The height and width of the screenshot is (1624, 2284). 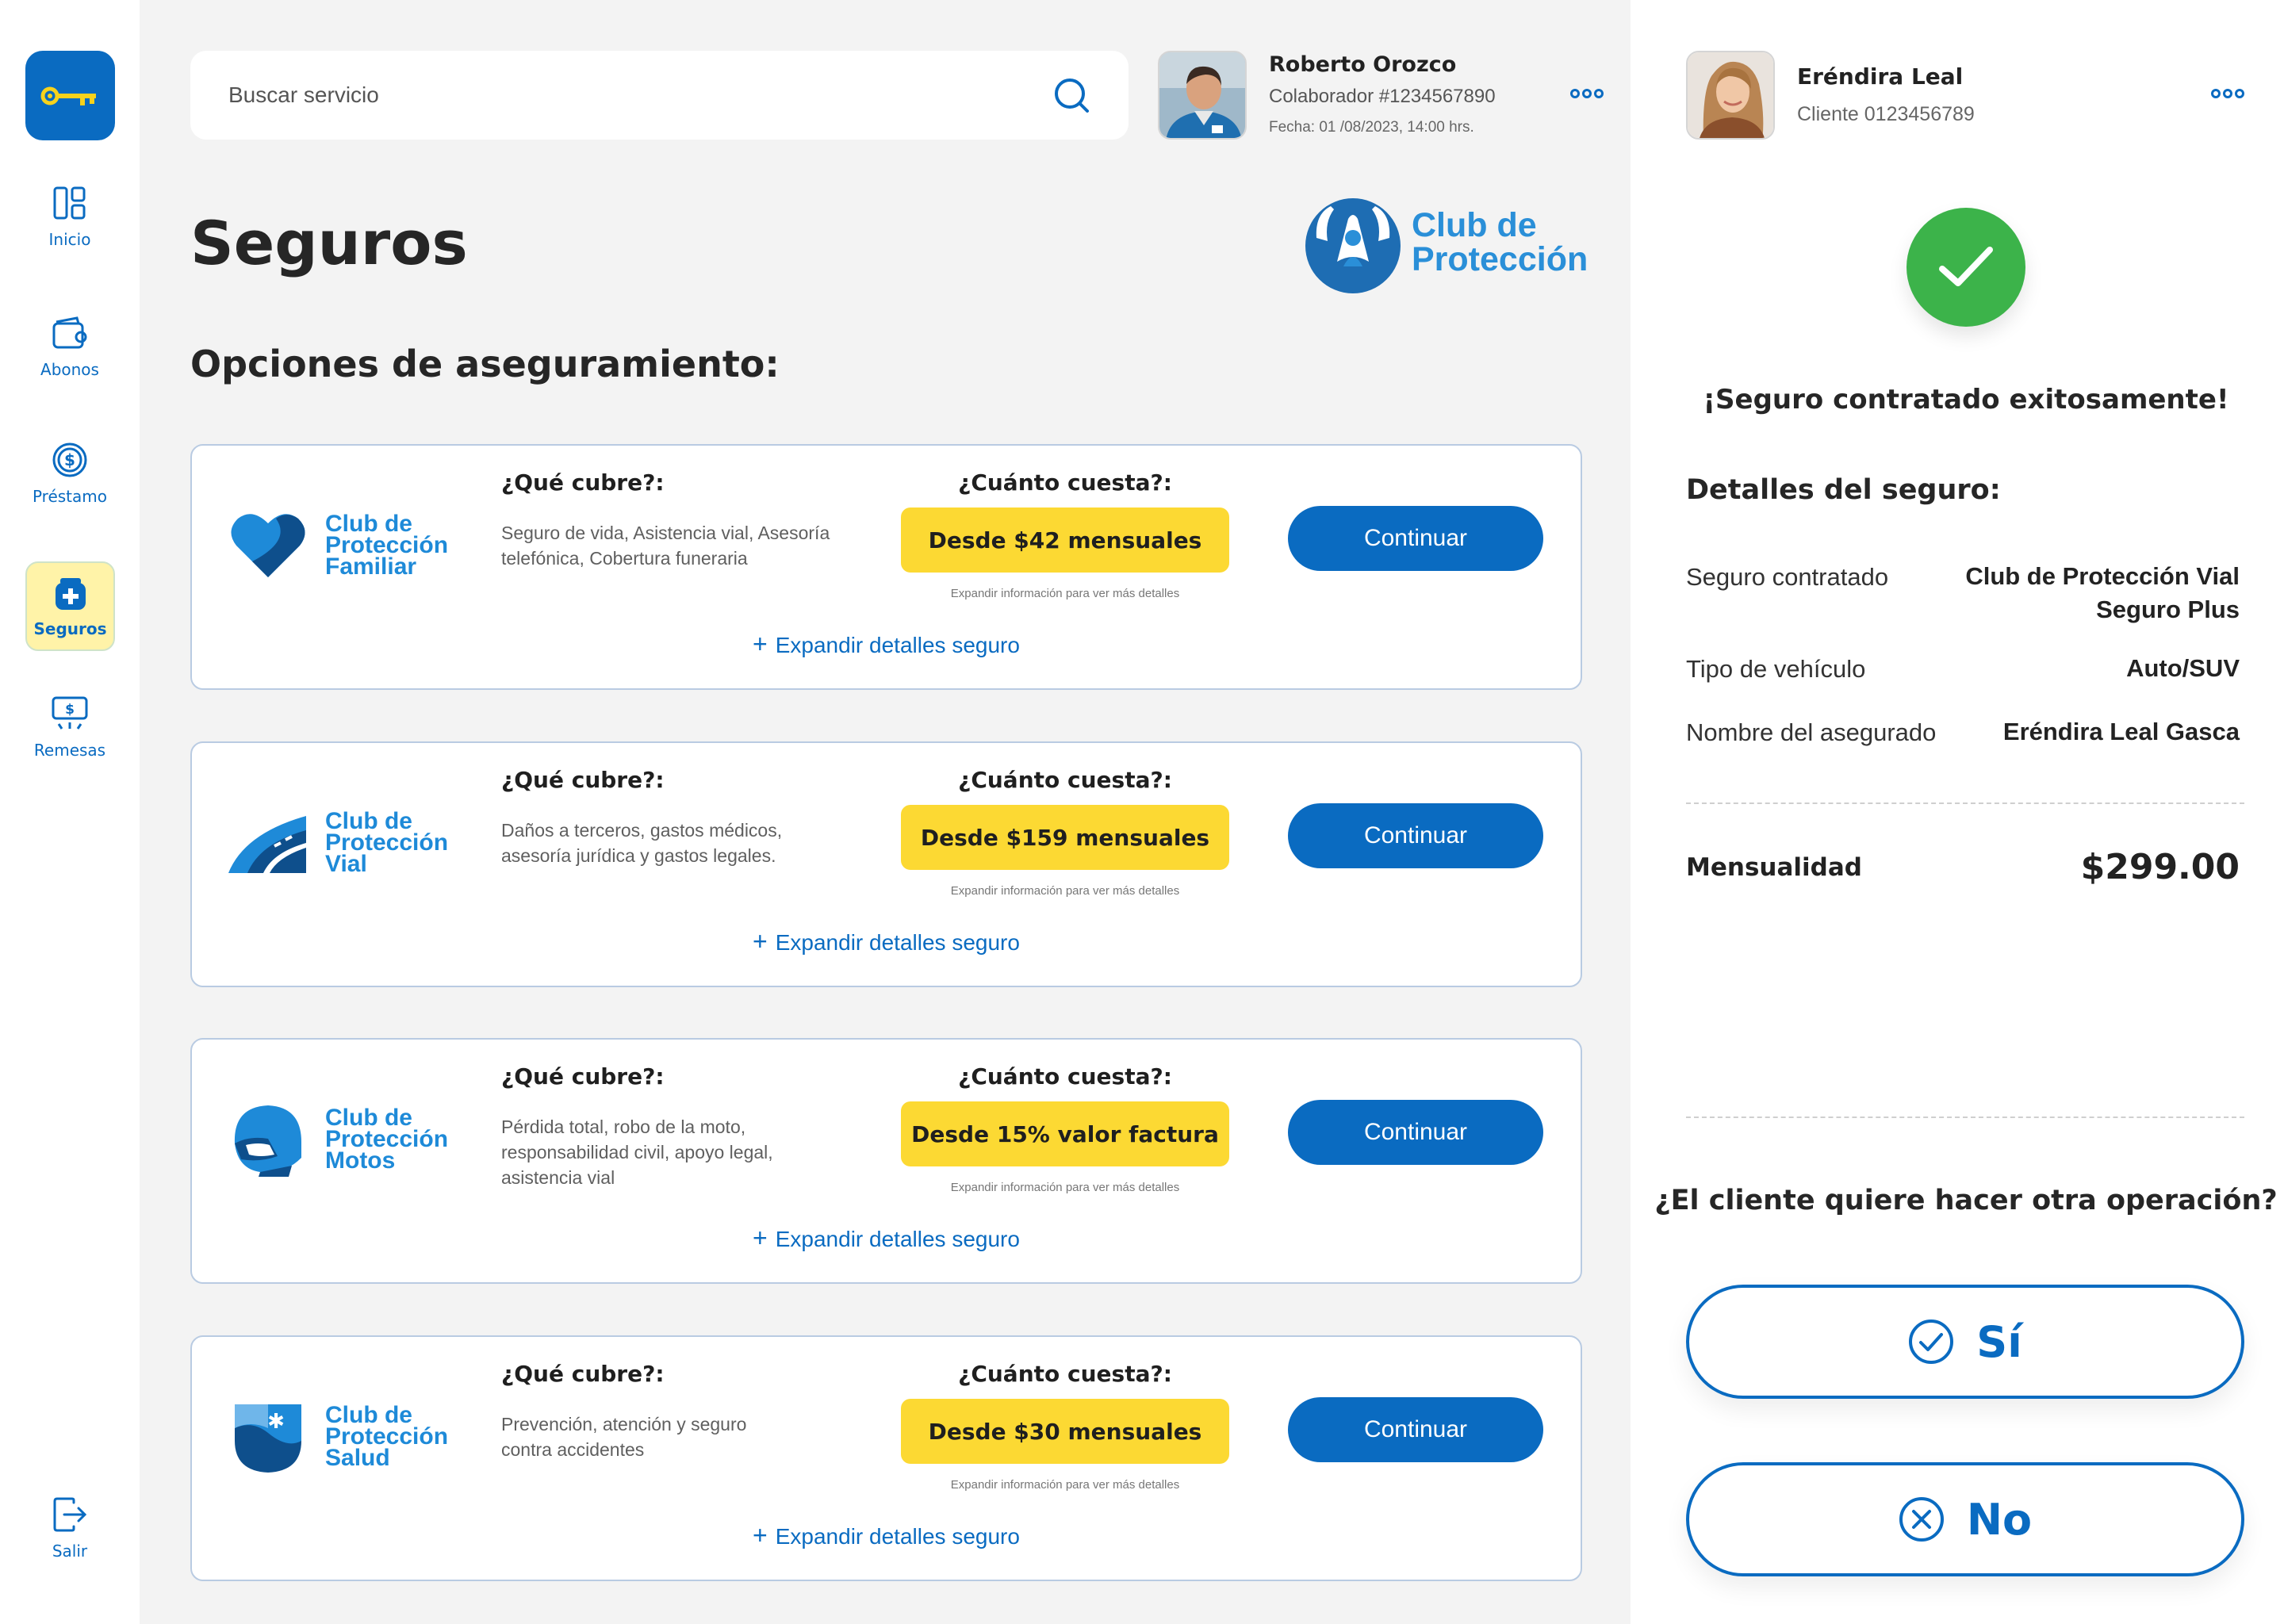 What do you see at coordinates (1065, 837) in the screenshot?
I see `price-badge: Desde $159 mensuales` at bounding box center [1065, 837].